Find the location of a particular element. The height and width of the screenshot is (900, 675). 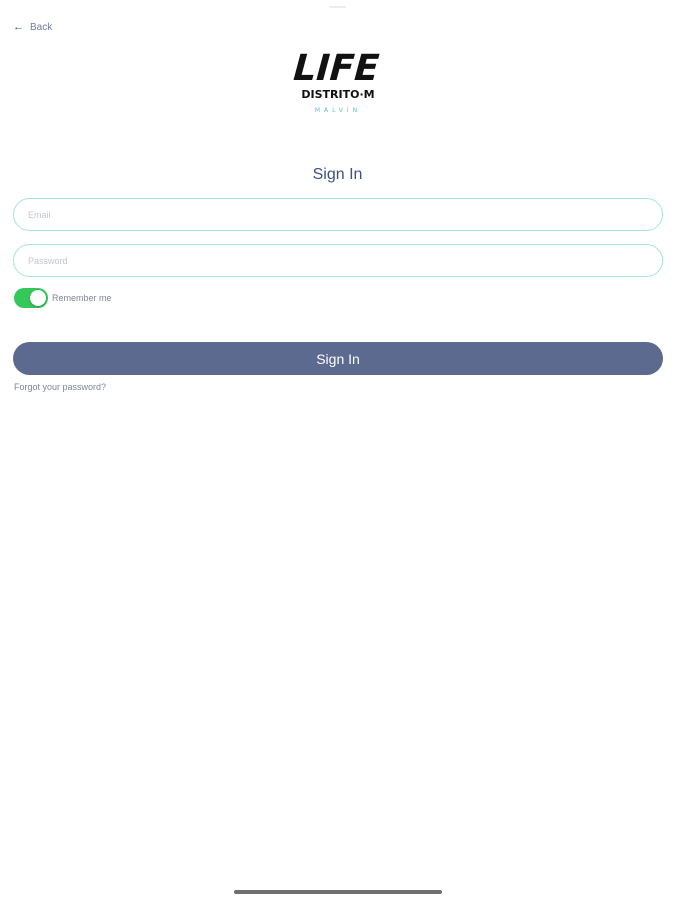

remember-me-label: Remember me is located at coordinates (82, 298).